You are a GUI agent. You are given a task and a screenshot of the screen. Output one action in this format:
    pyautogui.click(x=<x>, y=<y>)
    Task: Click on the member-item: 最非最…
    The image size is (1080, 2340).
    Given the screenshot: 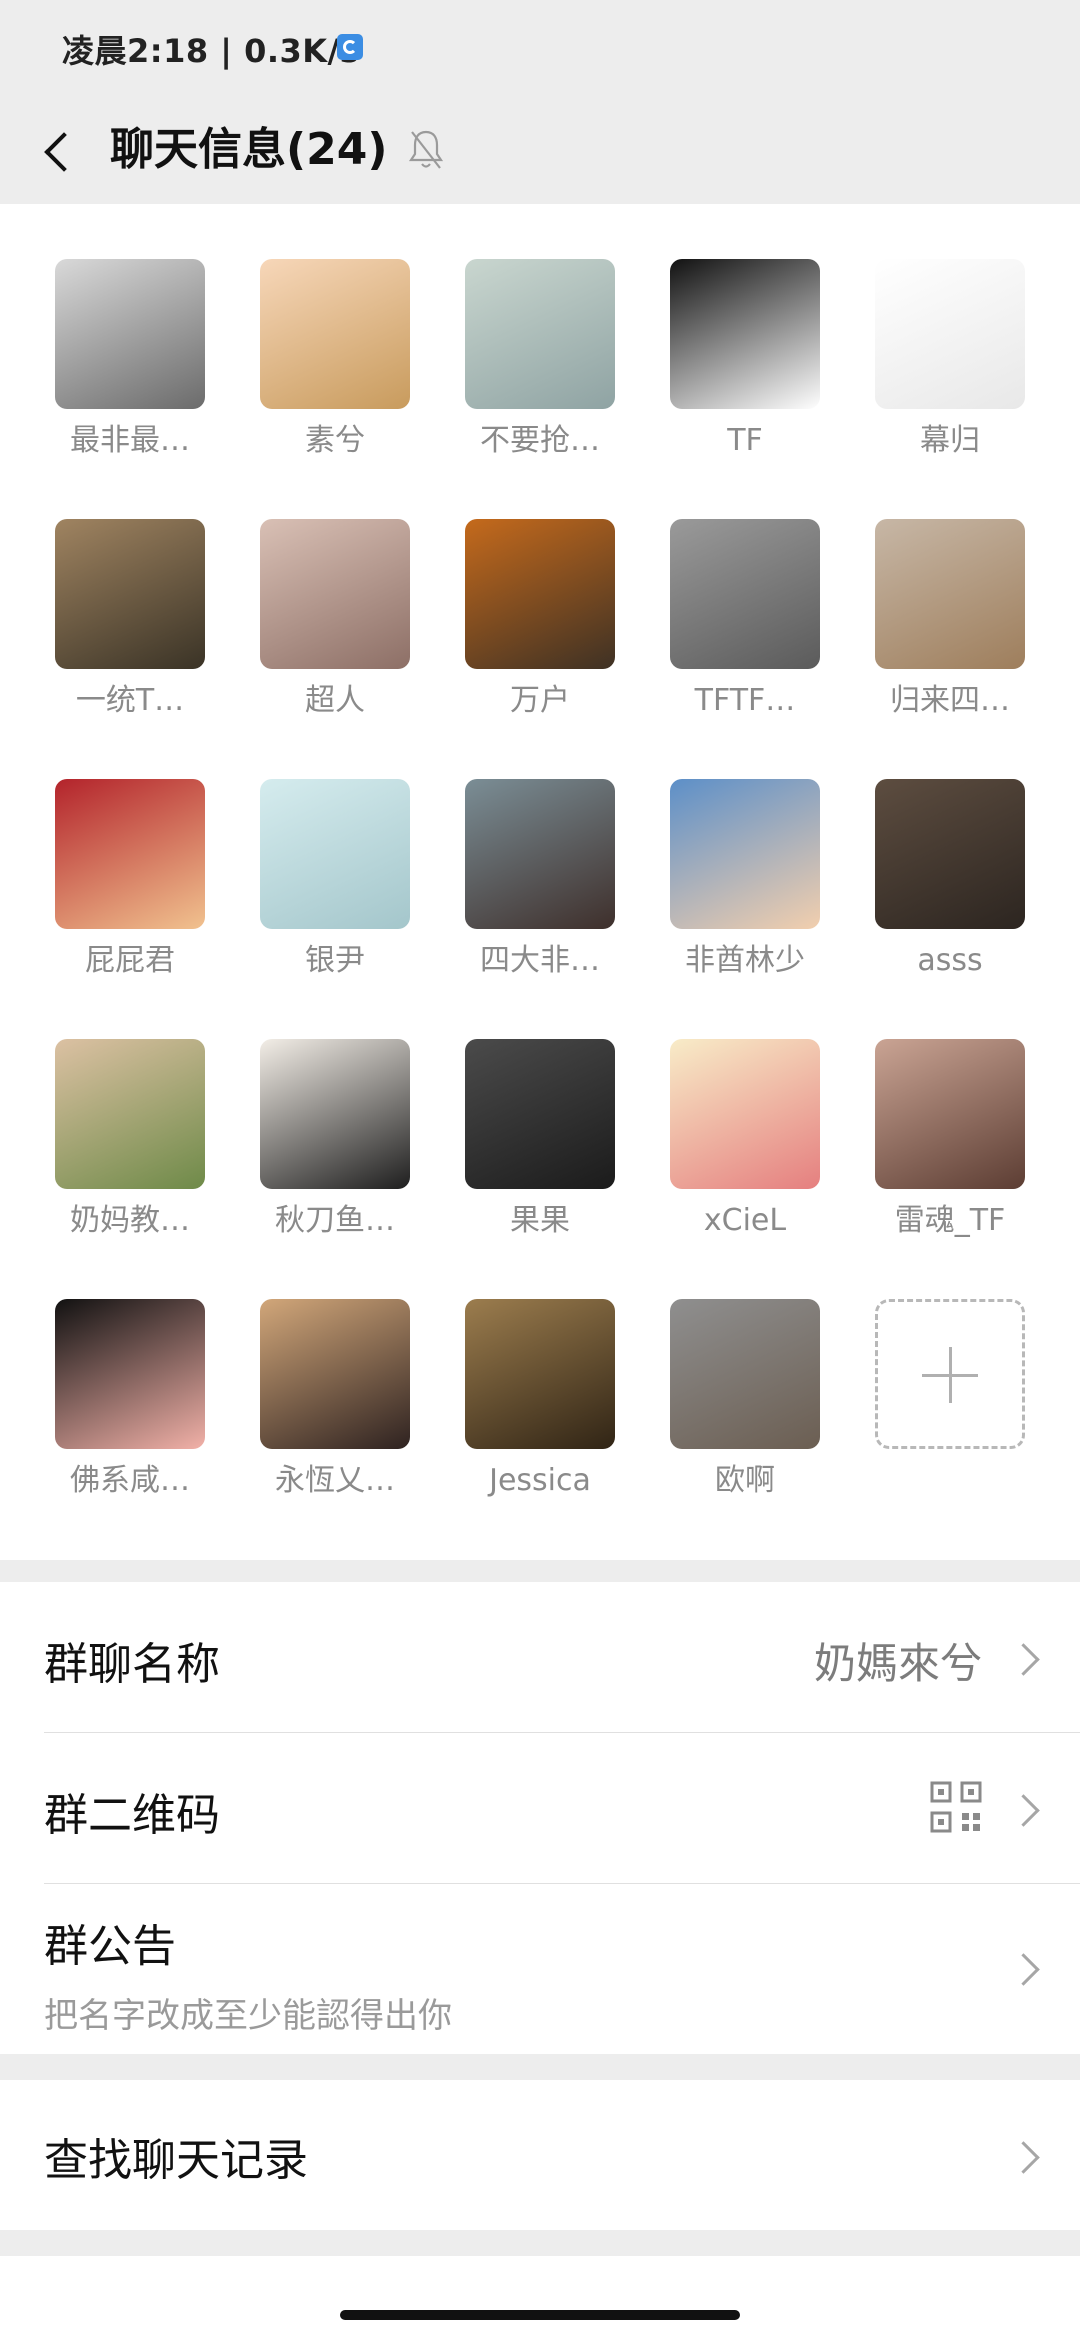 What is the action you would take?
    pyautogui.click(x=130, y=374)
    